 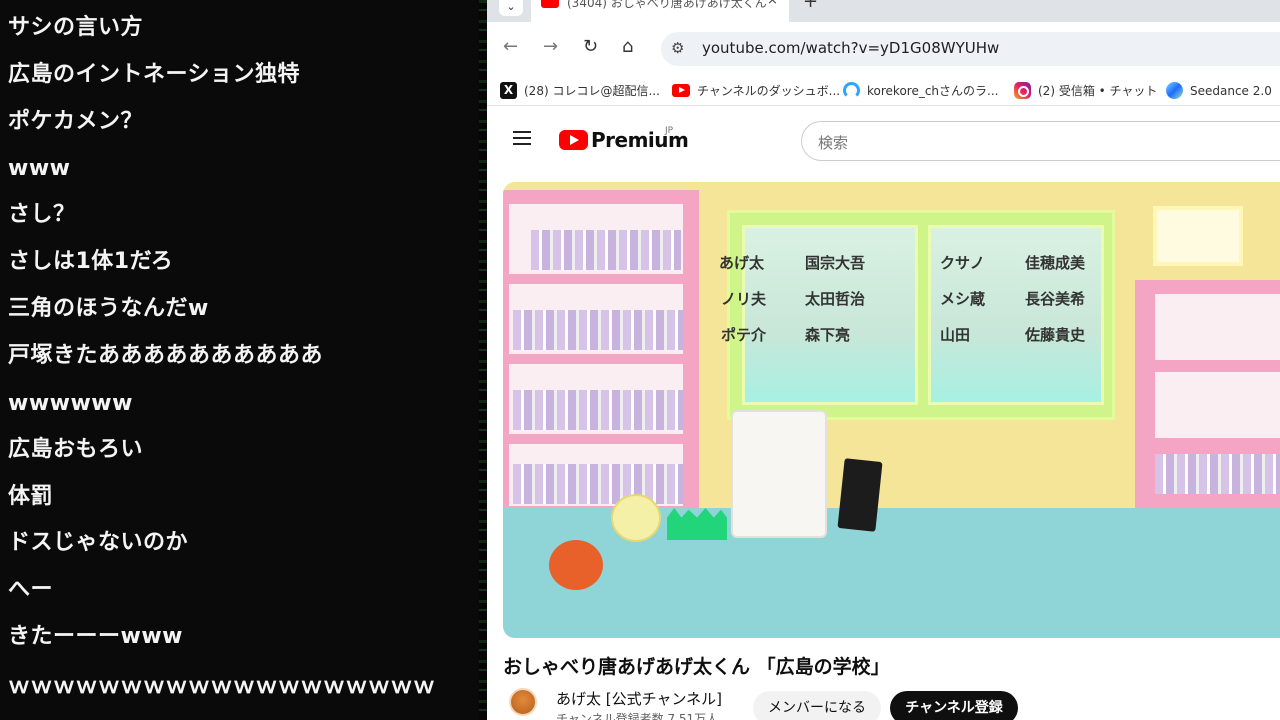 I want to click on nori-character, so click(x=860, y=495).